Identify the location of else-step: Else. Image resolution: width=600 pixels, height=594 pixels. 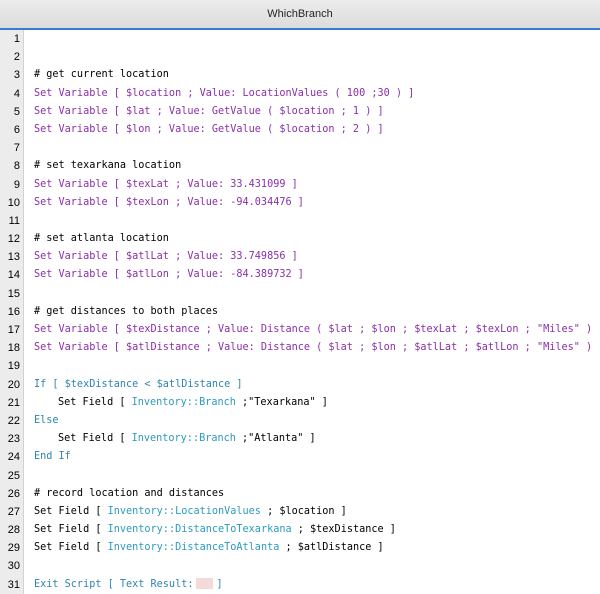
(46, 421).